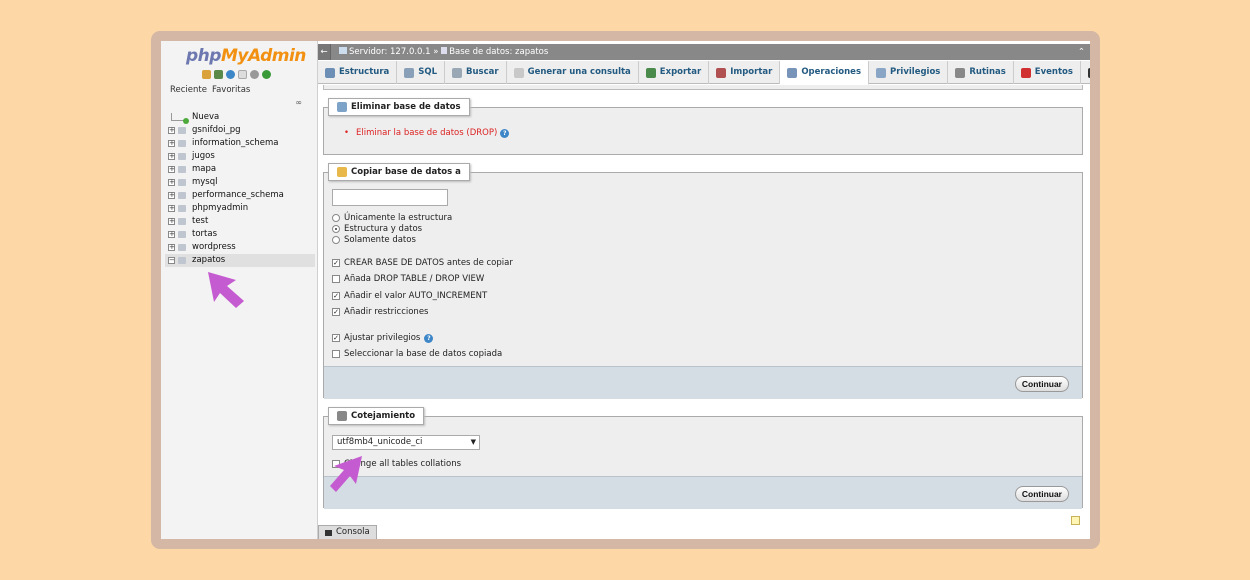  What do you see at coordinates (240, 247) in the screenshot?
I see `tree-item-wordpress: + wordpress` at bounding box center [240, 247].